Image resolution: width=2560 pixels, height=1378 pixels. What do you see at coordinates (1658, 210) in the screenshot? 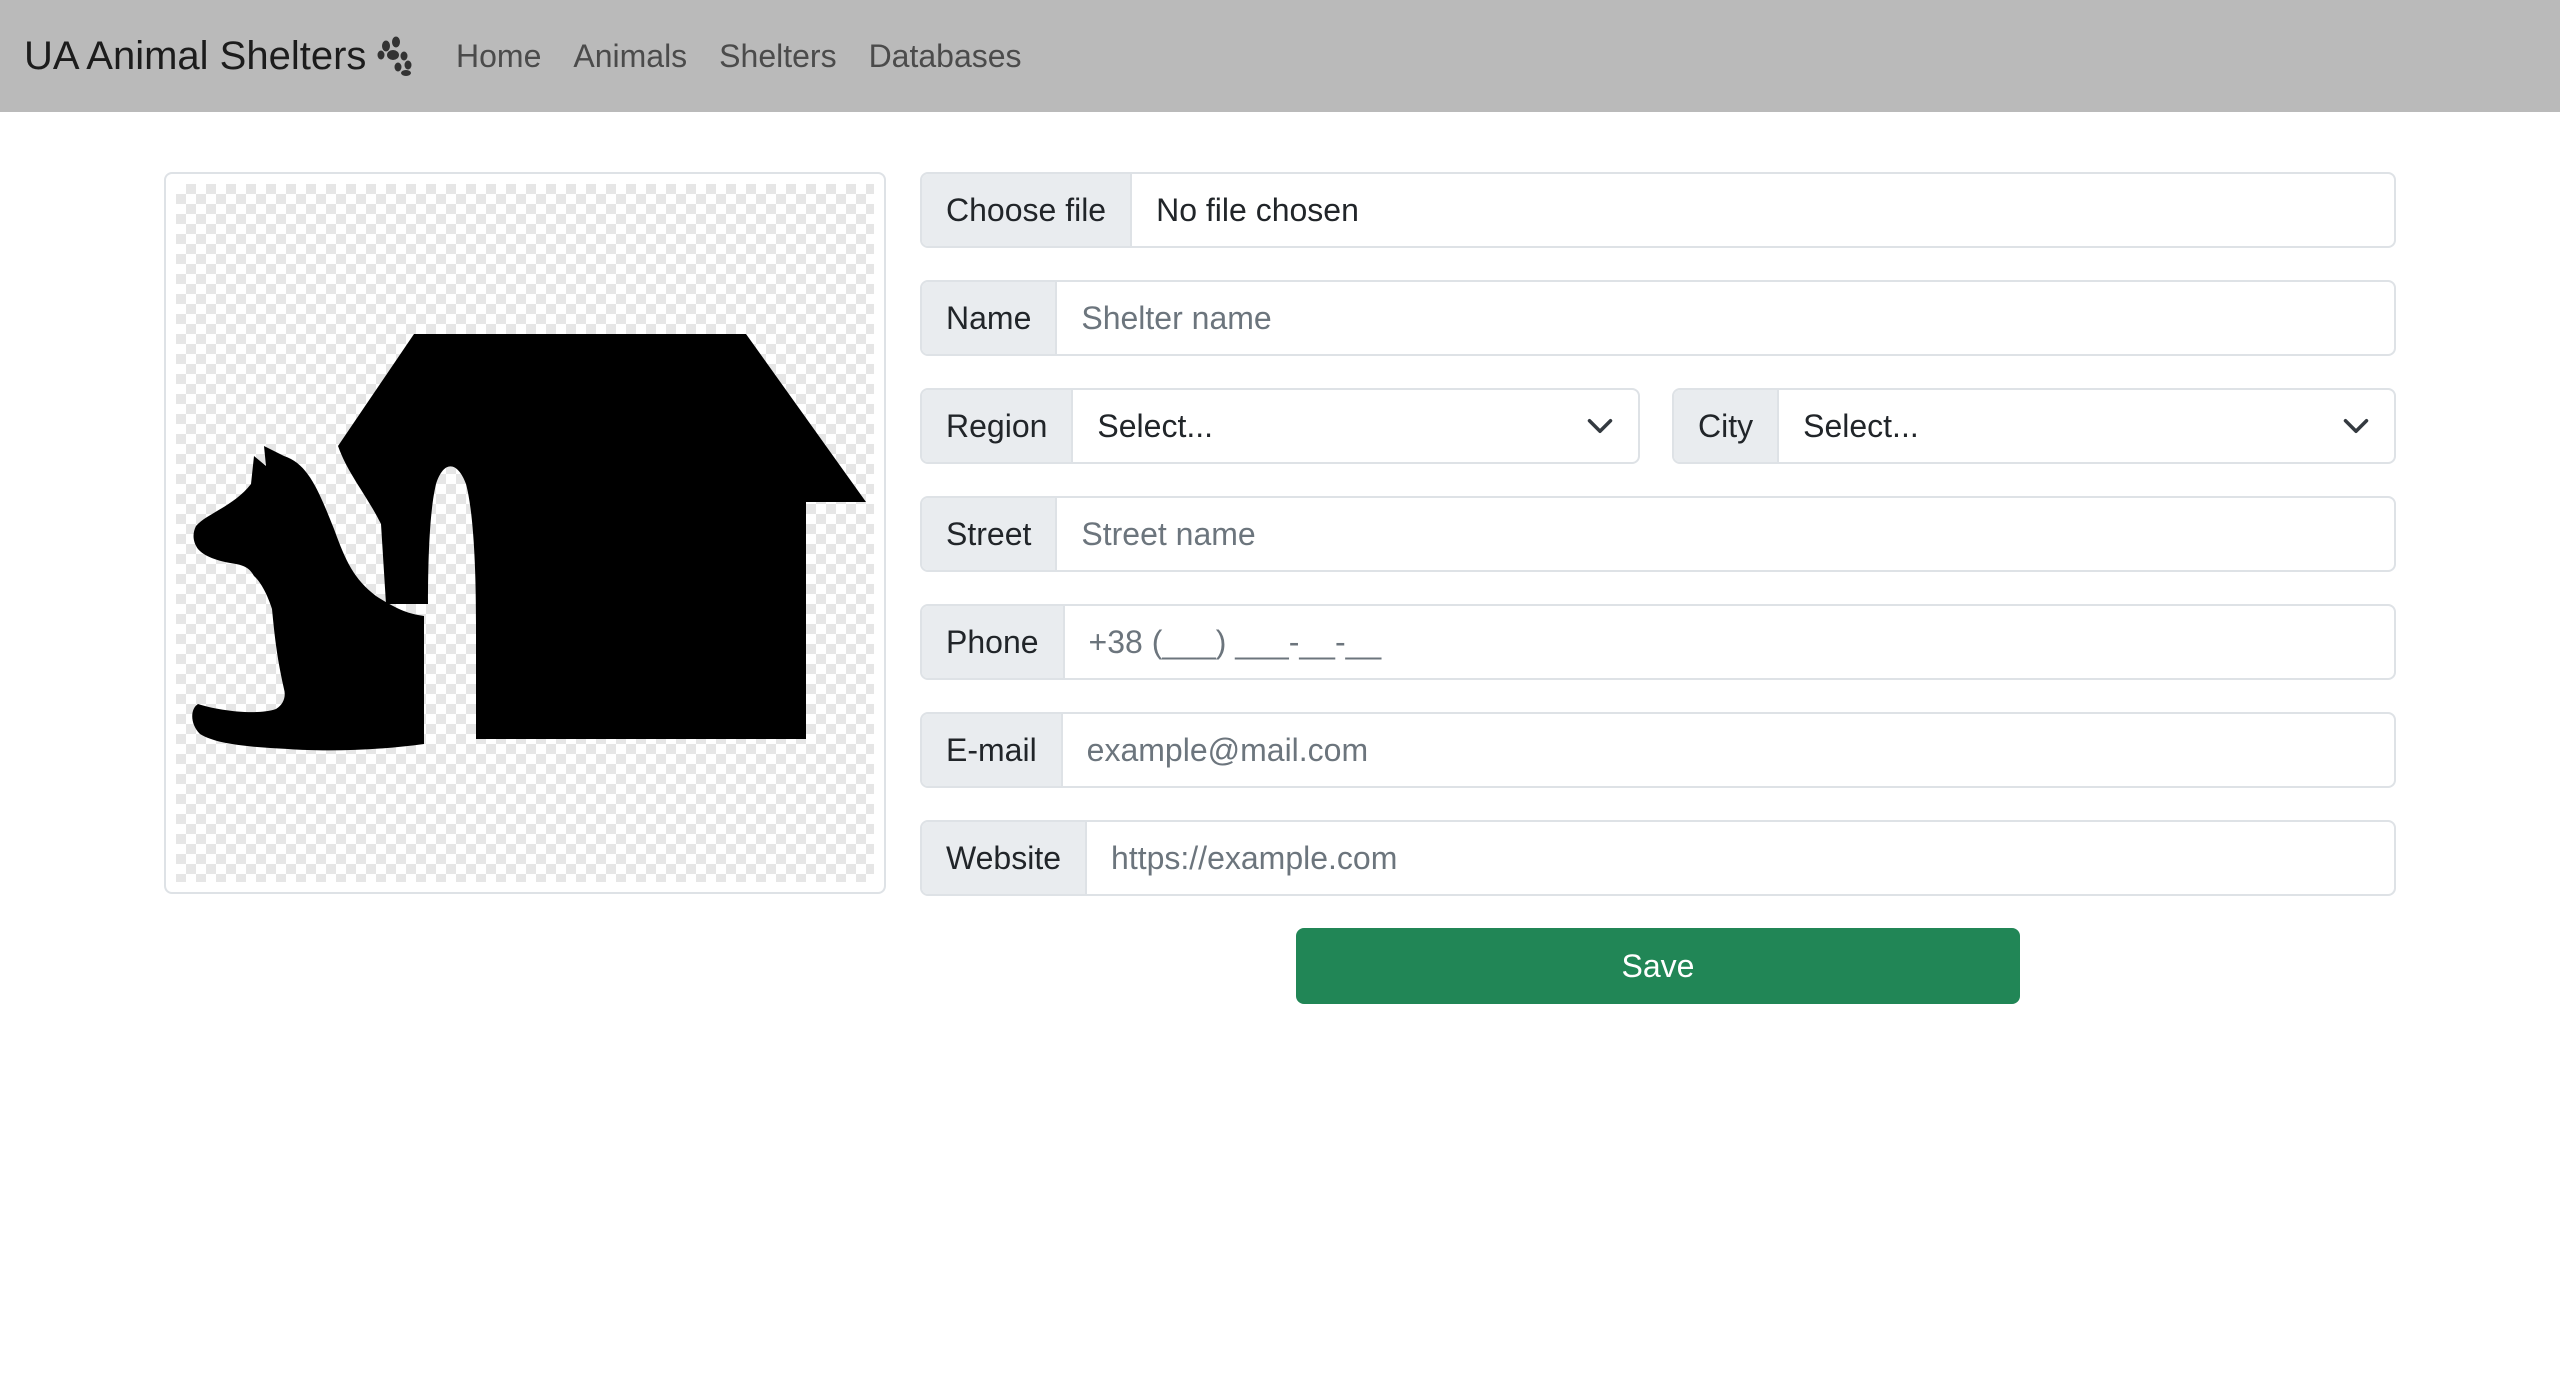
I see `file-field: Choose file No file chosen` at bounding box center [1658, 210].